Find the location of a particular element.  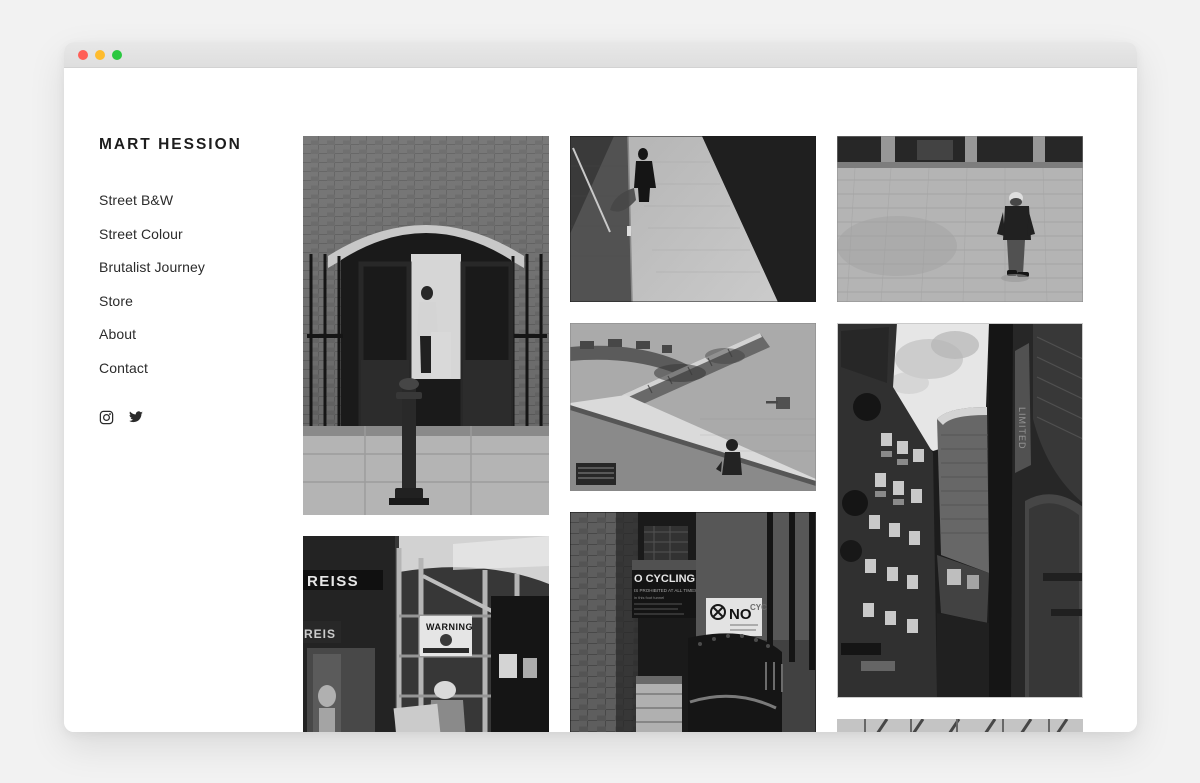

photo-brutalist-stairs-image is located at coordinates (693, 407).